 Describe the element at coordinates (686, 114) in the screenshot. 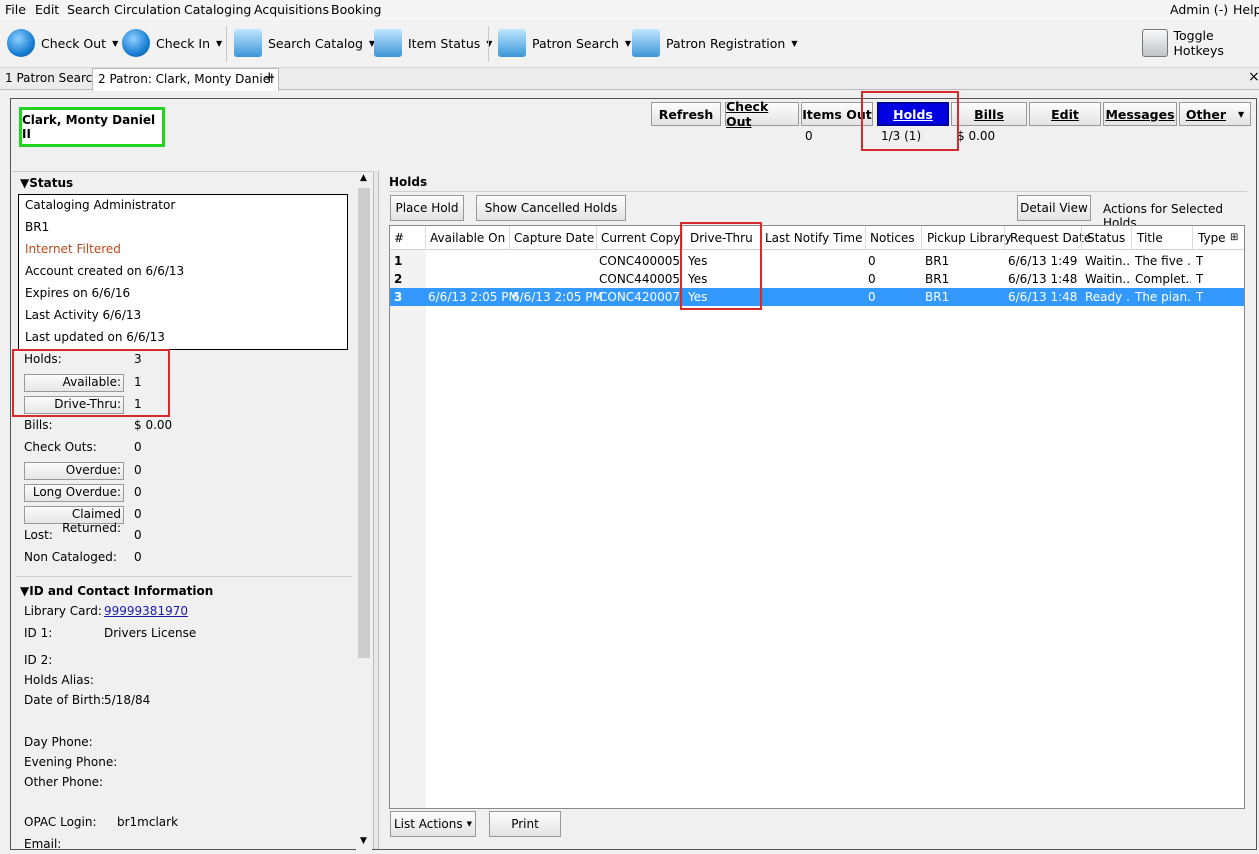

I see `refresh-button: Refresh` at that location.